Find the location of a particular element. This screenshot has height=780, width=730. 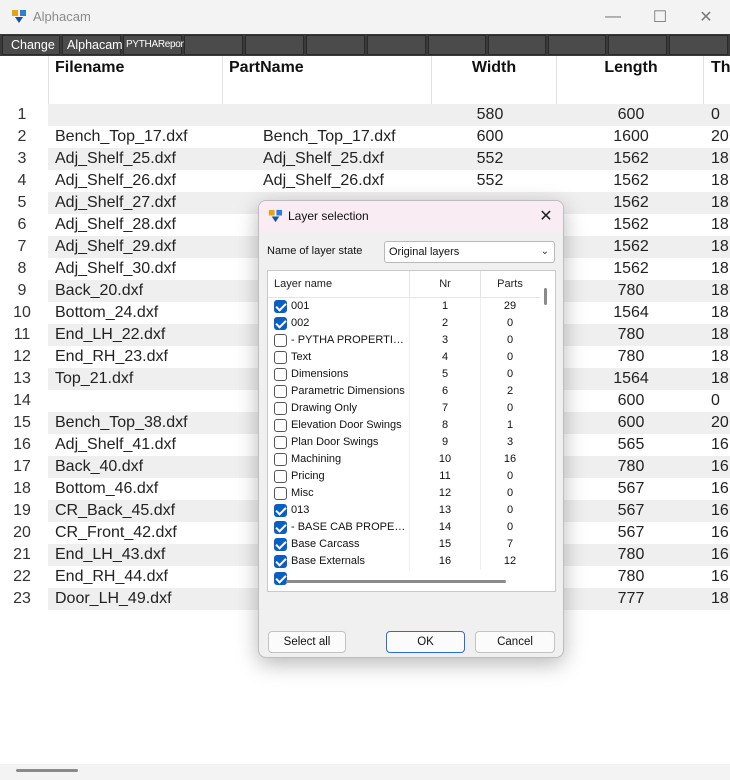

cell-filename: Adj_Shelf_29.dxf is located at coordinates (115, 247).